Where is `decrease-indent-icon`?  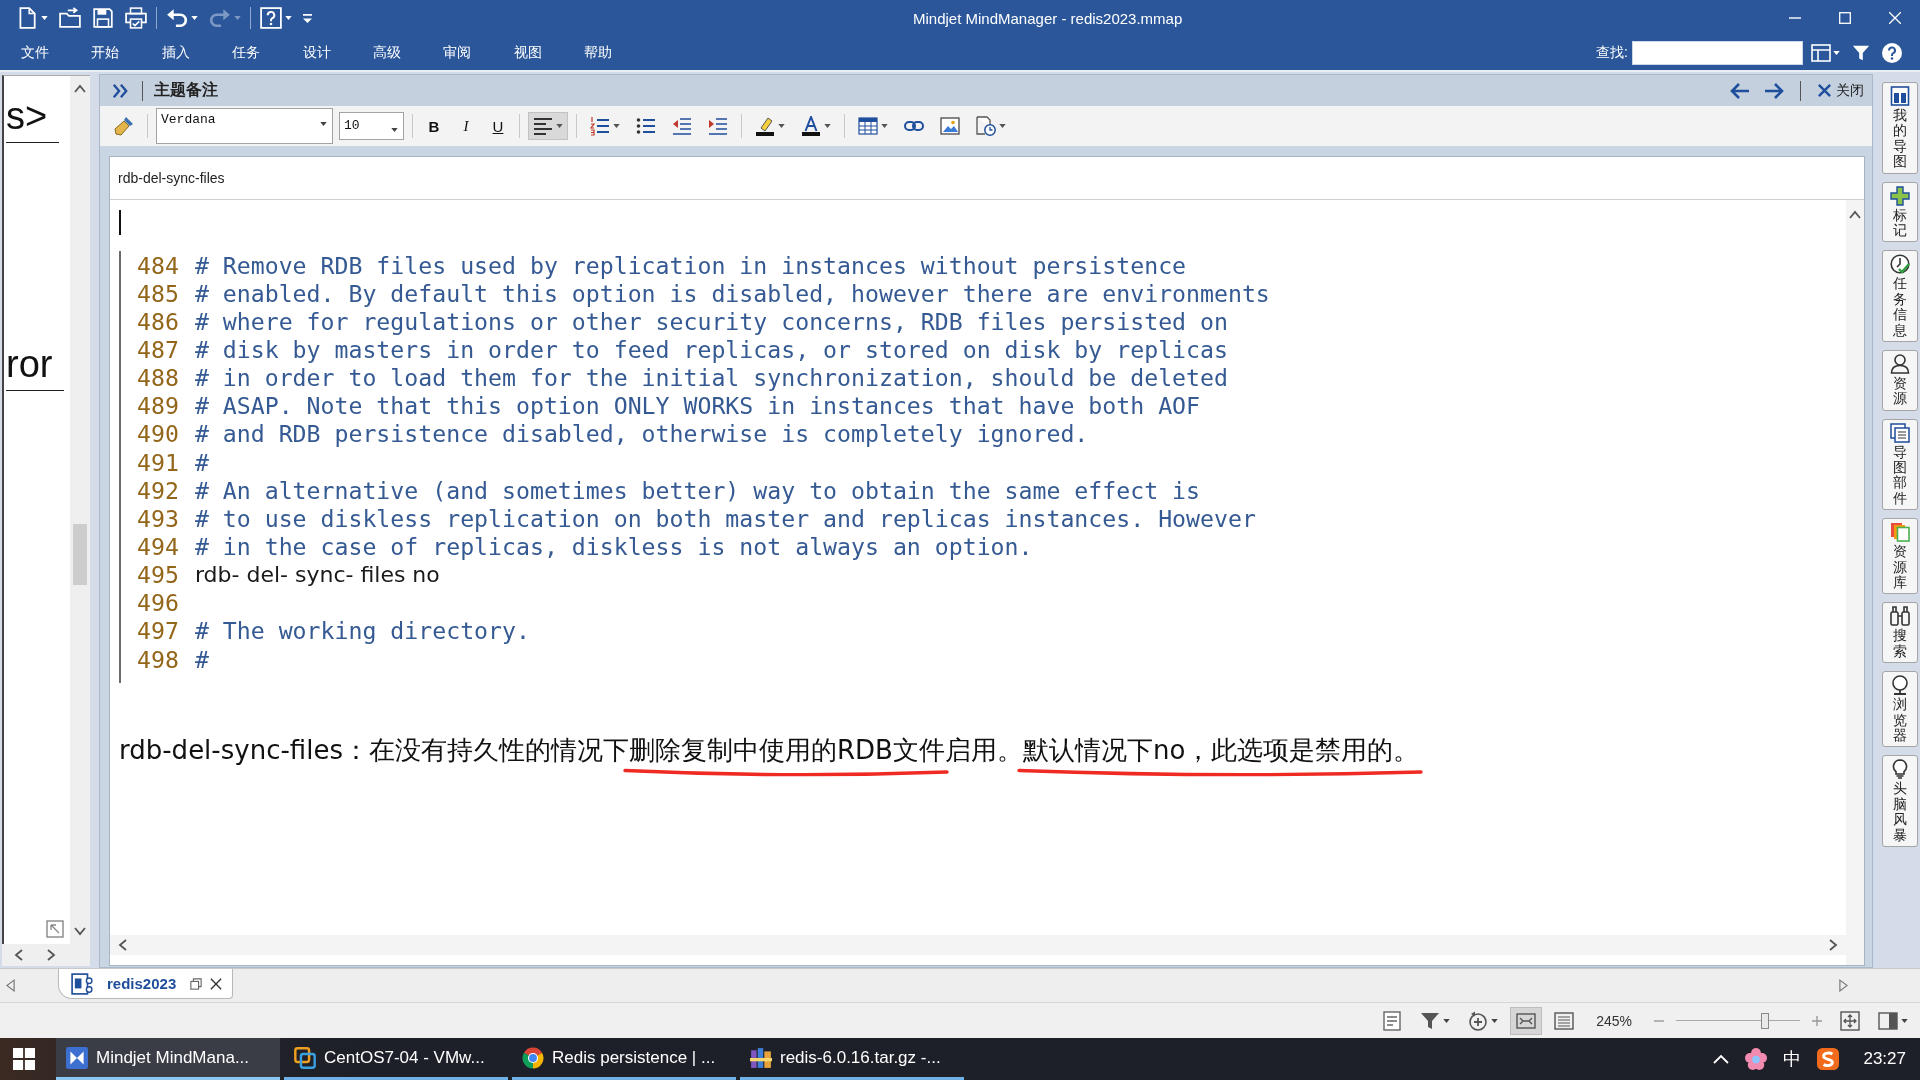 decrease-indent-icon is located at coordinates (682, 126).